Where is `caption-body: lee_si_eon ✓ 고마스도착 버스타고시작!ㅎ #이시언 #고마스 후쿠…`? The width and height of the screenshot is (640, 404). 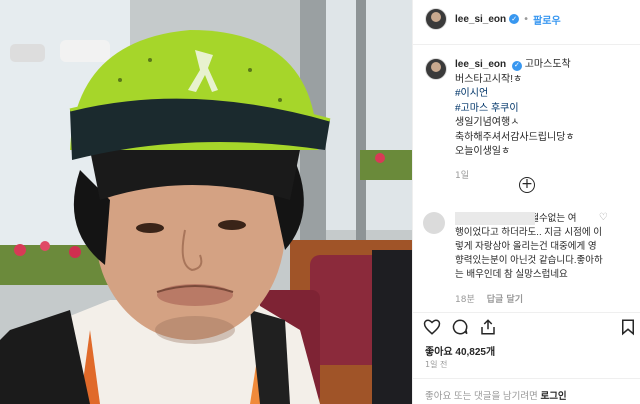
caption-body: lee_si_eon ✓ 고마스도착 버스타고시작!ㅎ #이시언 #고마스 후쿠… is located at coordinates (515, 119).